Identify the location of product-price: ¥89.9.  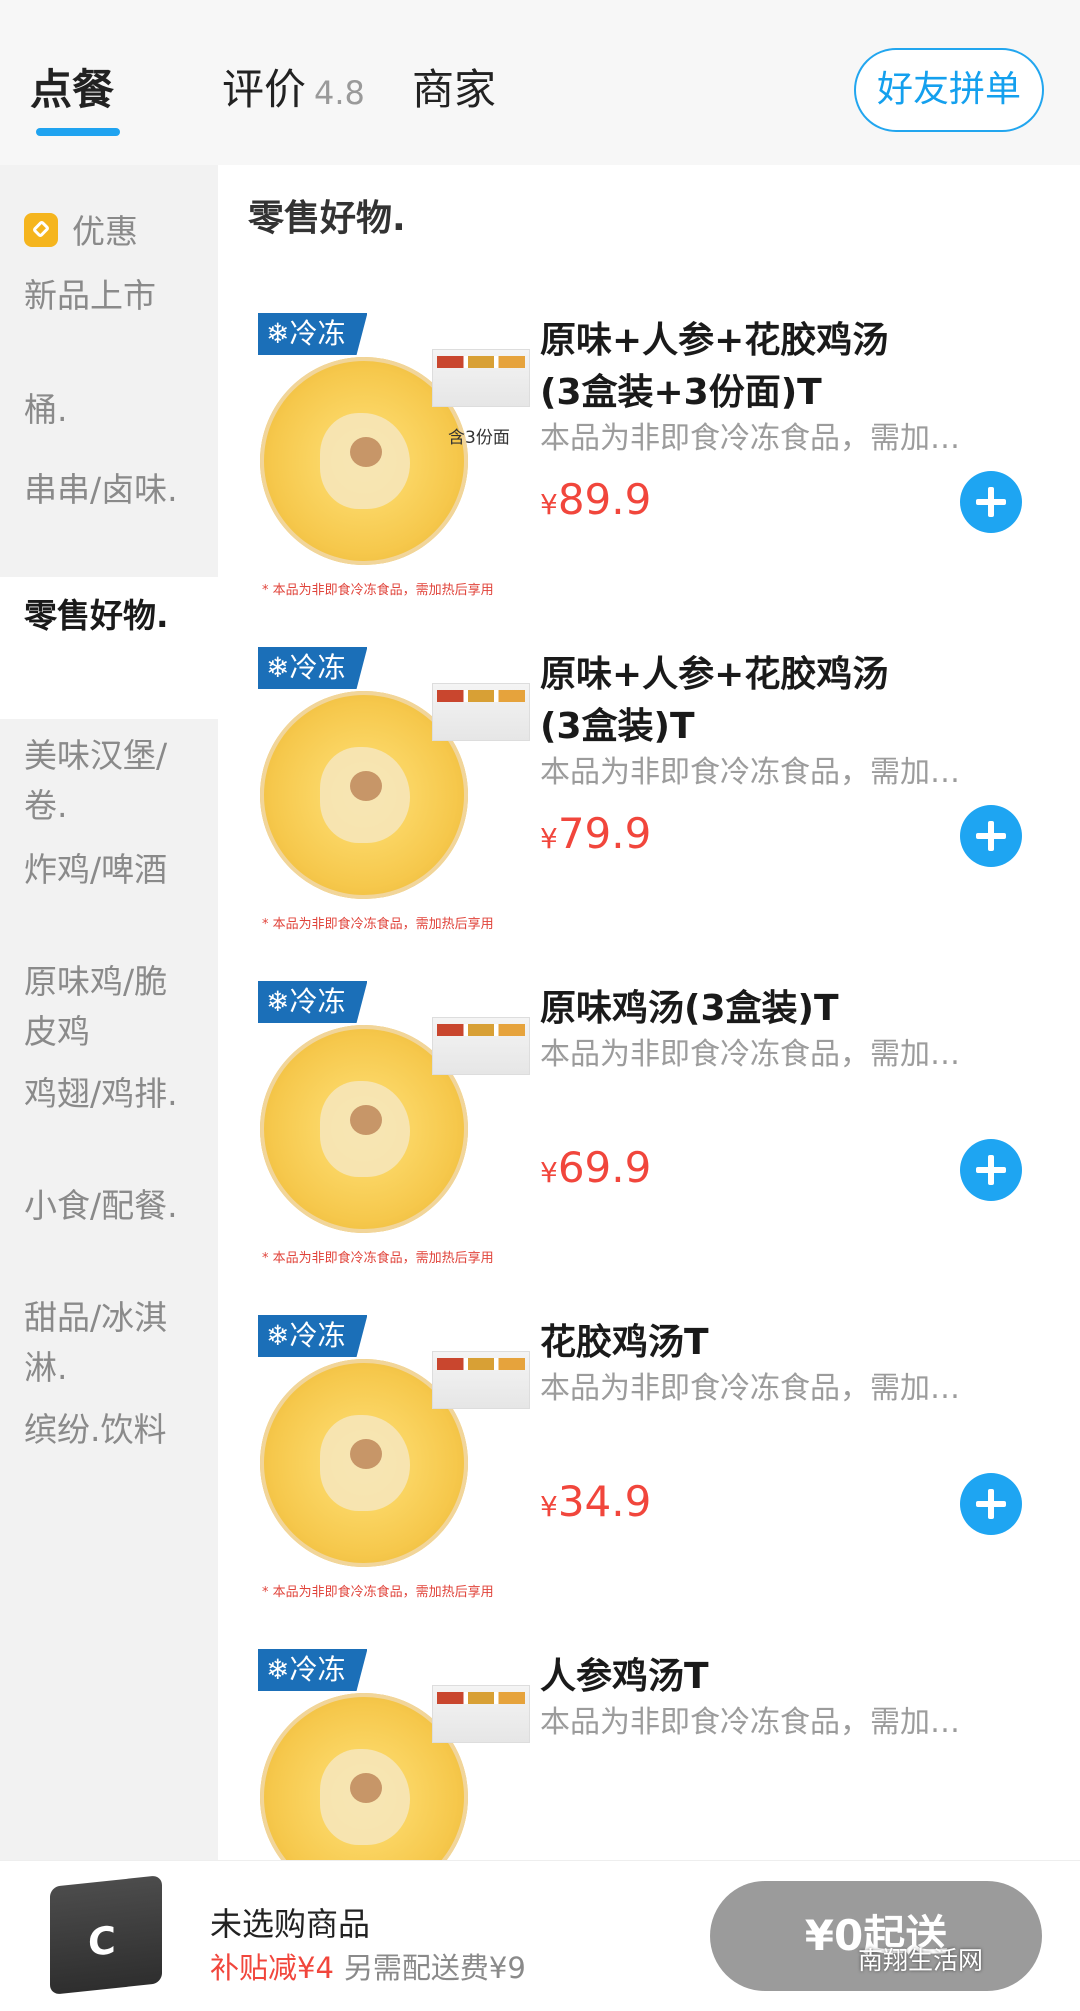
(595, 499).